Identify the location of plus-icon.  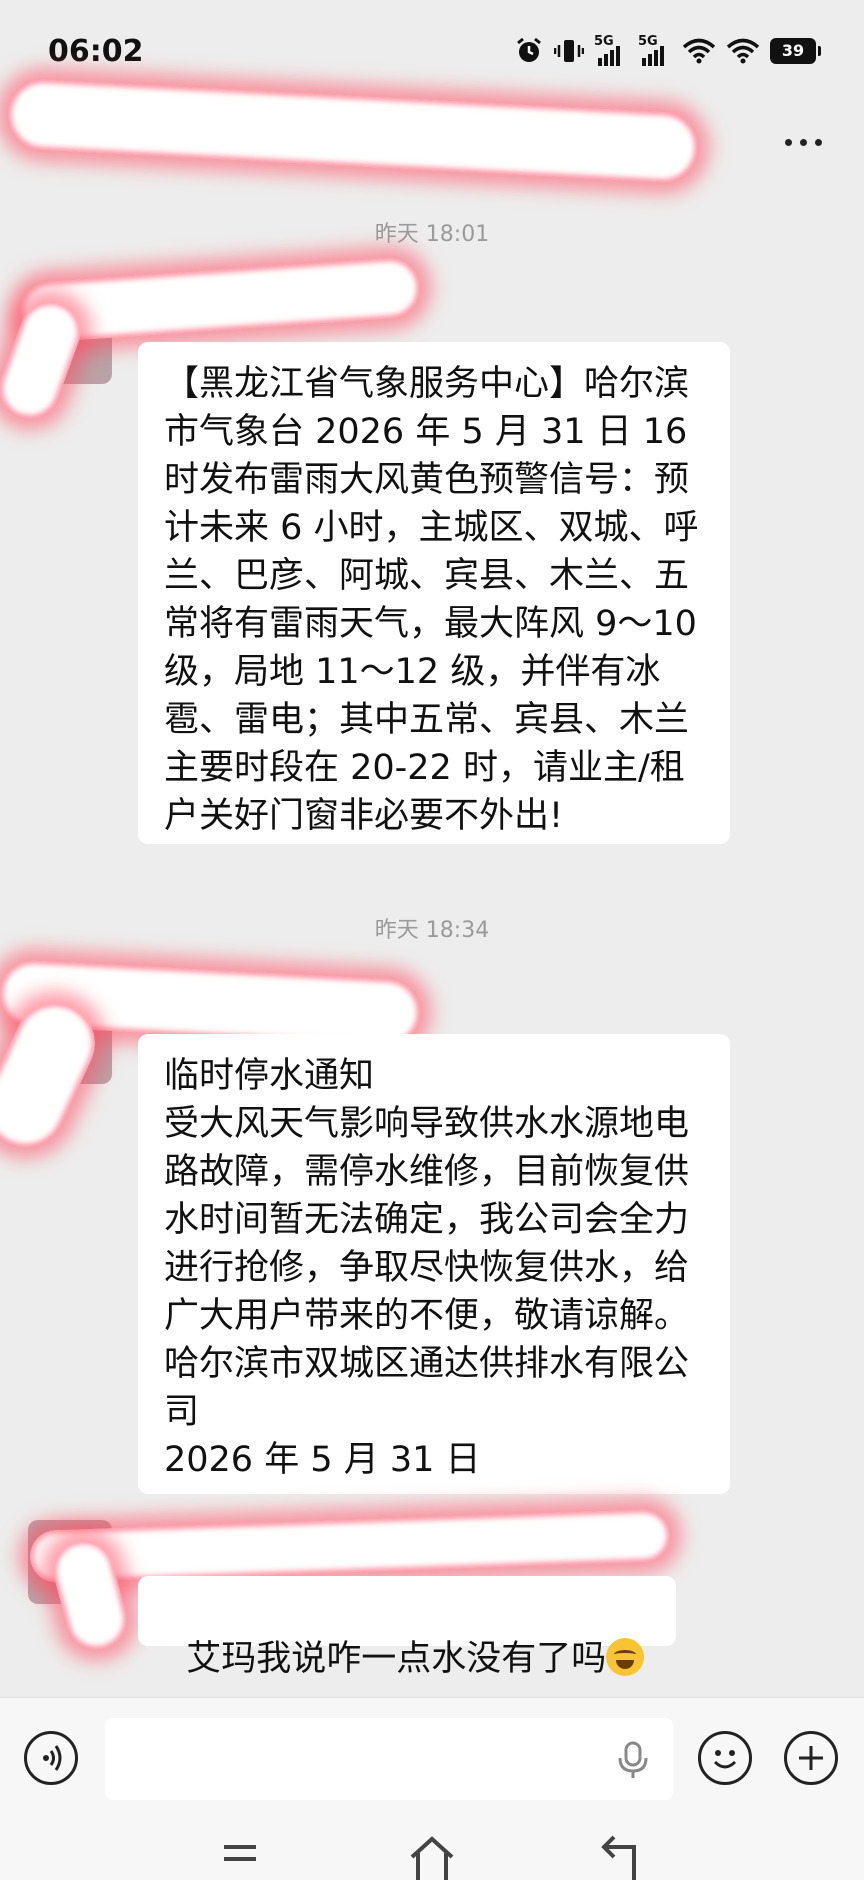
(811, 1758).